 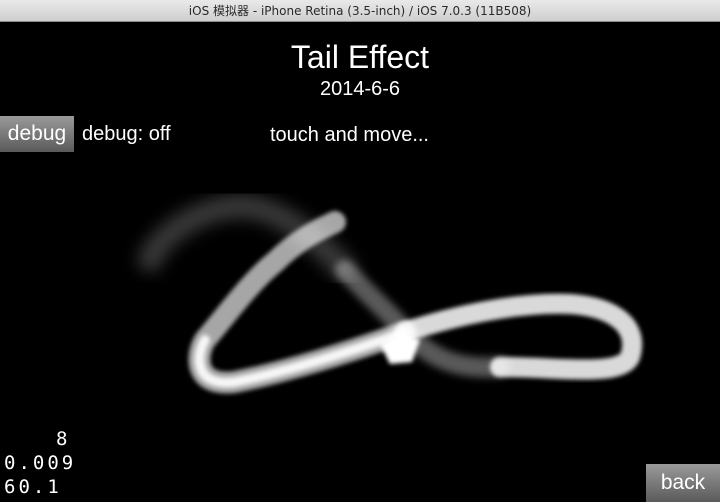 What do you see at coordinates (683, 483) in the screenshot?
I see `back-button: back` at bounding box center [683, 483].